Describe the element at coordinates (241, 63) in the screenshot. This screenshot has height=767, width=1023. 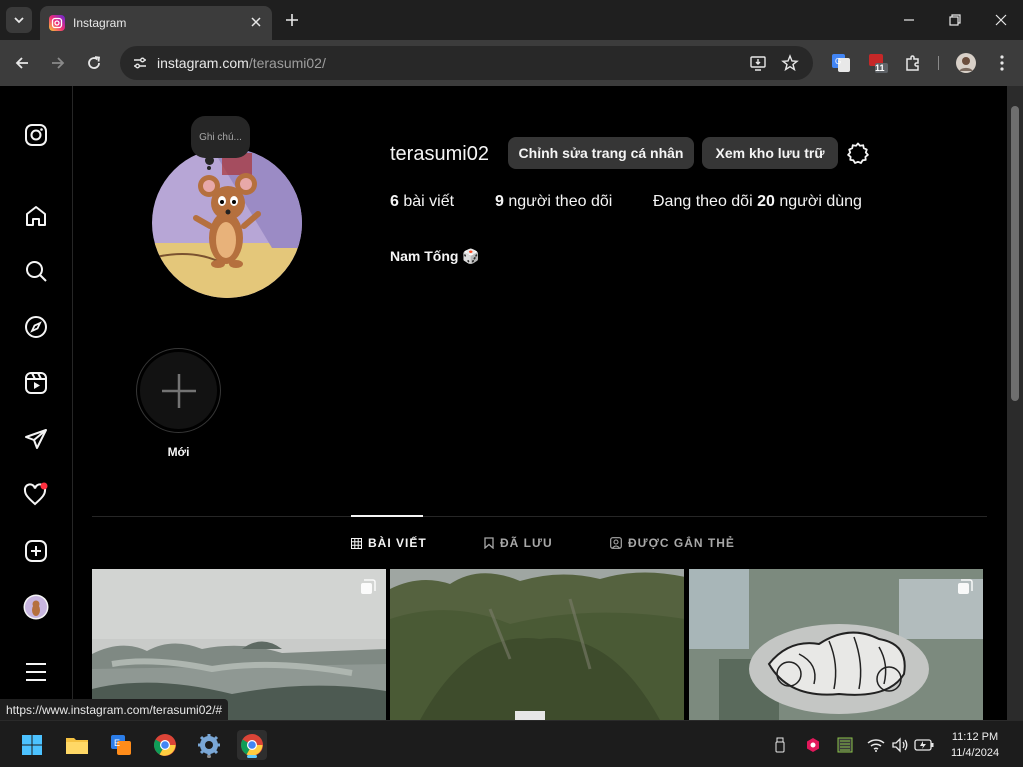
I see `url-text: instagram.com/terasumi02/` at that location.